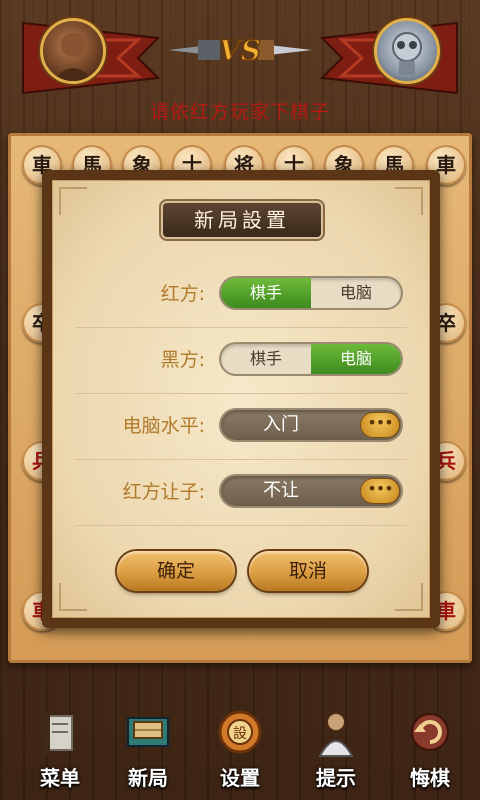  I want to click on black-side-row: 黑方: 棋手 电脑, so click(242, 360).